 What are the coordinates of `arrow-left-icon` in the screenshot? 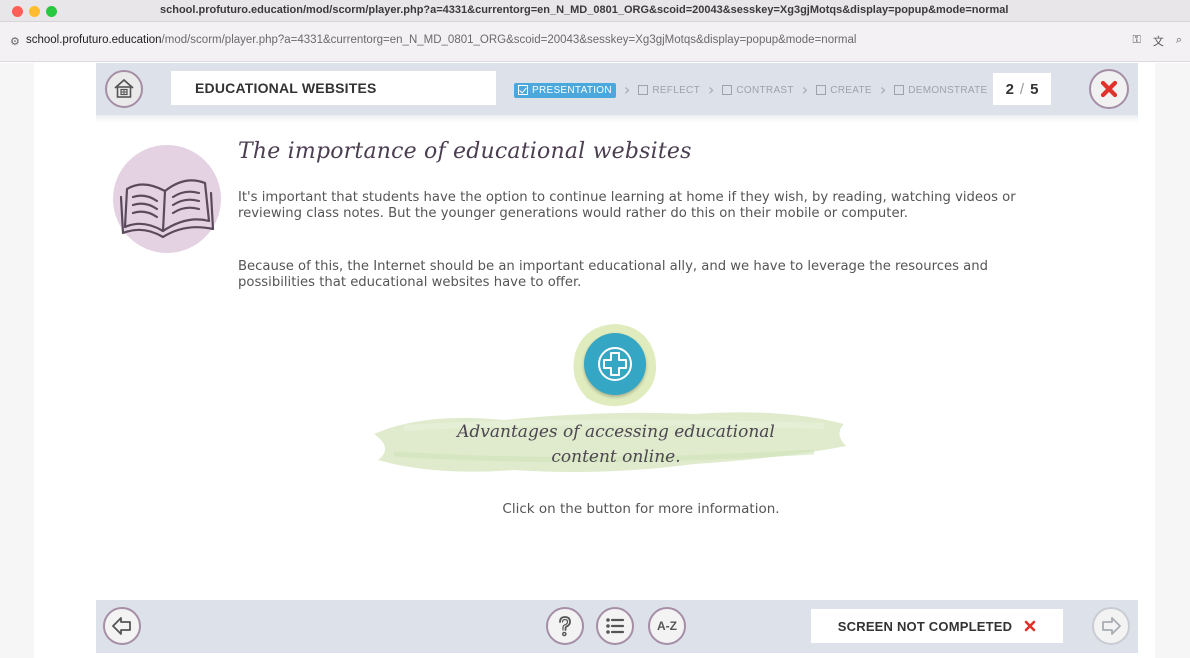 It's located at (121, 626).